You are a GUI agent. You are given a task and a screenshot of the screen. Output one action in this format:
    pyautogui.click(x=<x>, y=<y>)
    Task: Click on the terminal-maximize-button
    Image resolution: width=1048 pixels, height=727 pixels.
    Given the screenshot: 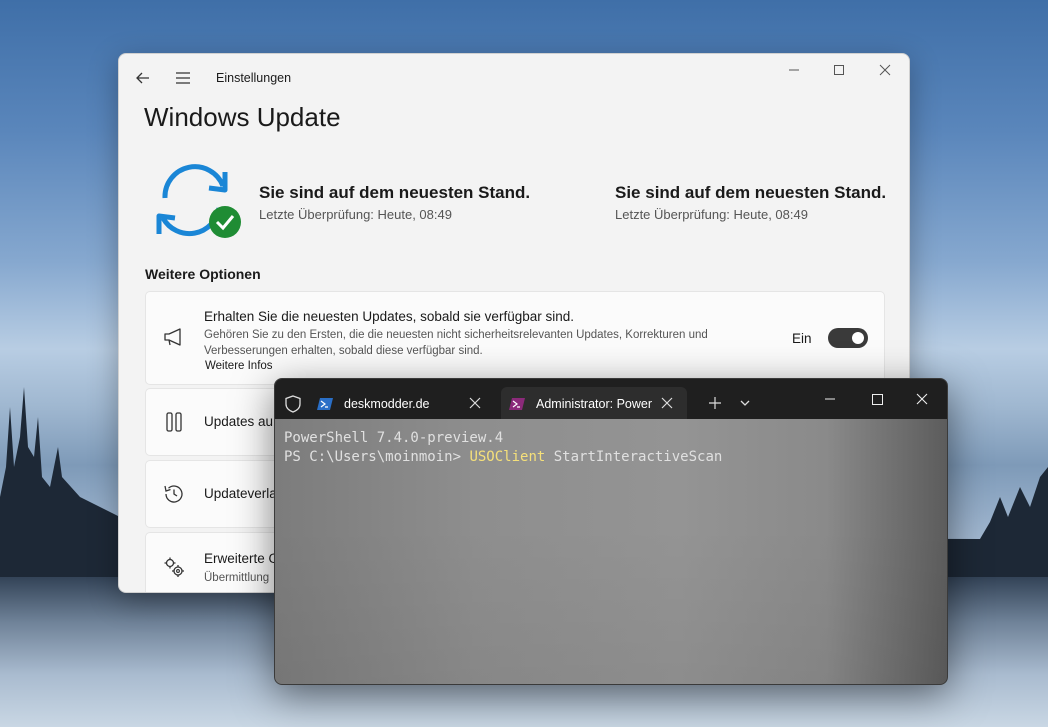 What is the action you would take?
    pyautogui.click(x=877, y=400)
    